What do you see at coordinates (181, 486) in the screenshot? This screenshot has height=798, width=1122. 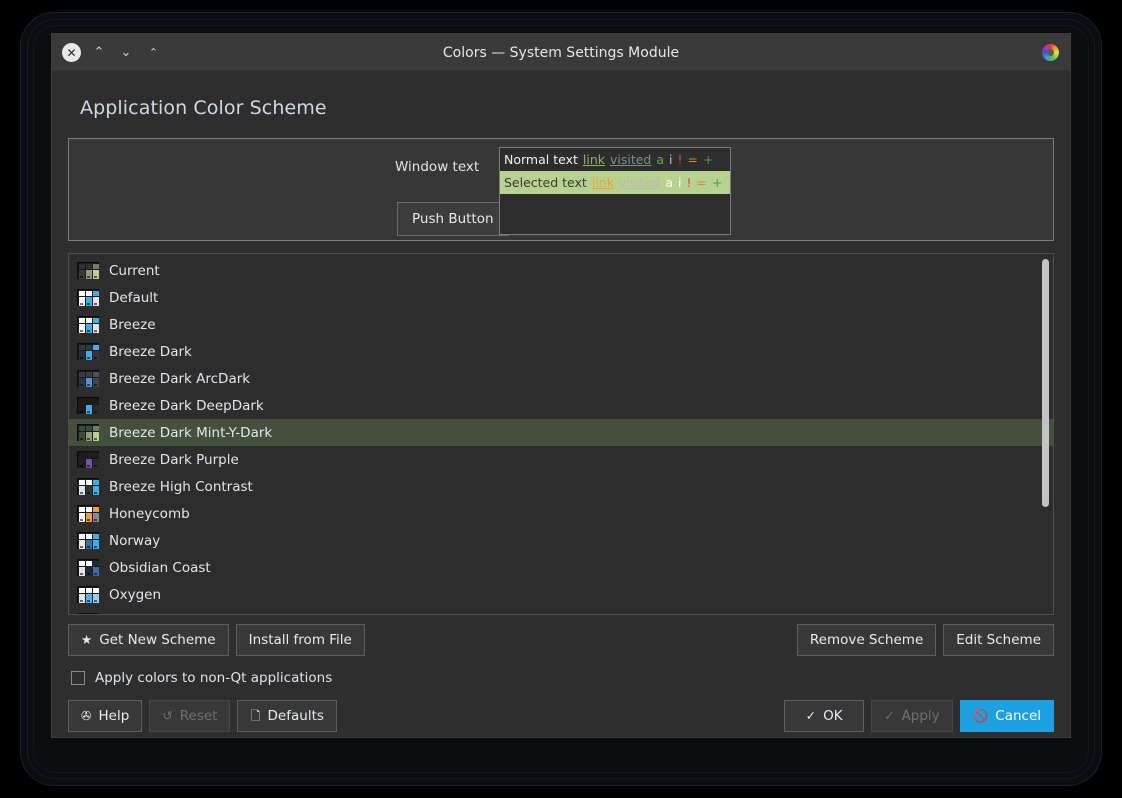 I see `scheme-item-label: Breeze High Contrast` at bounding box center [181, 486].